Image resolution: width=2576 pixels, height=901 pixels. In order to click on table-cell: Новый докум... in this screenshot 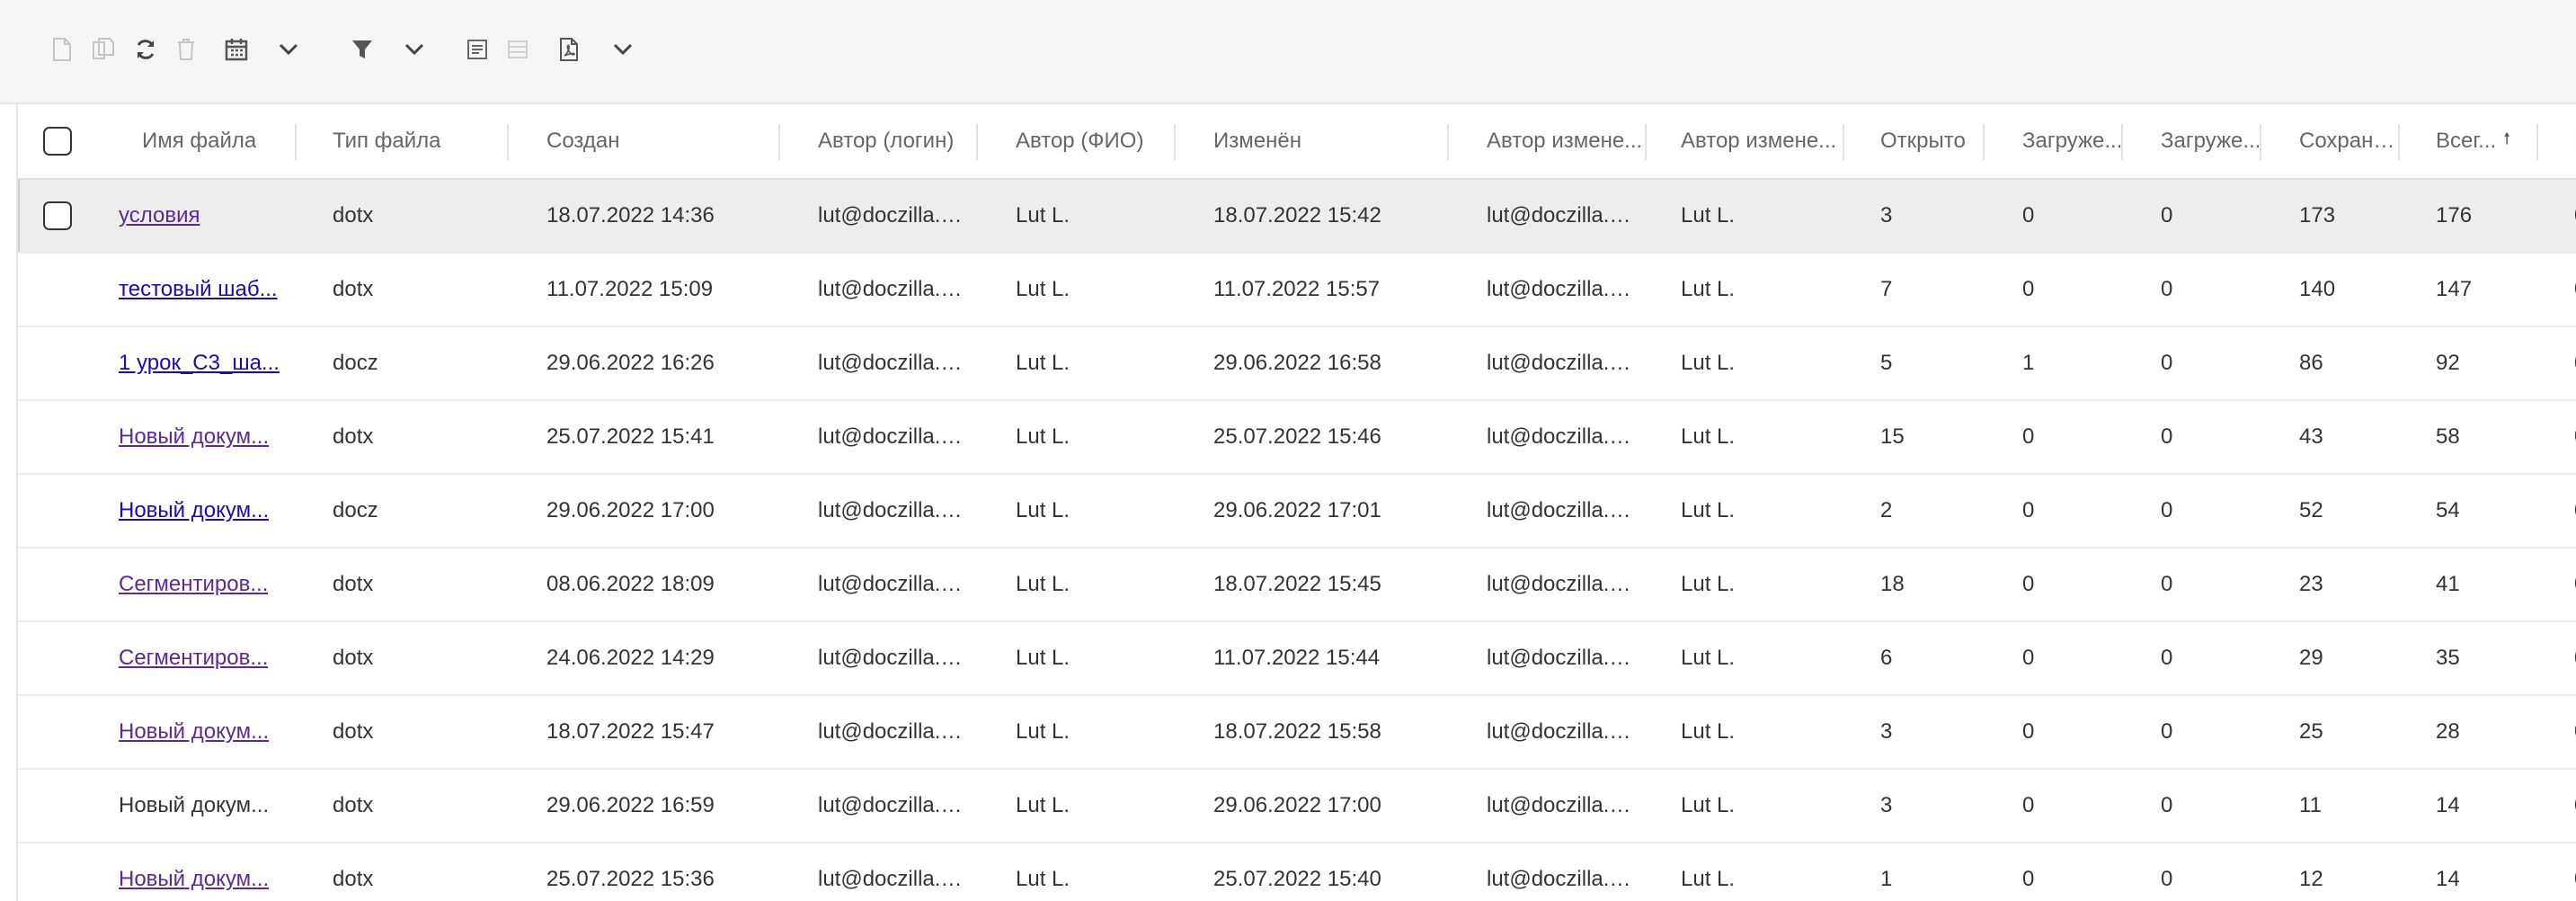, I will do `click(202, 437)`.